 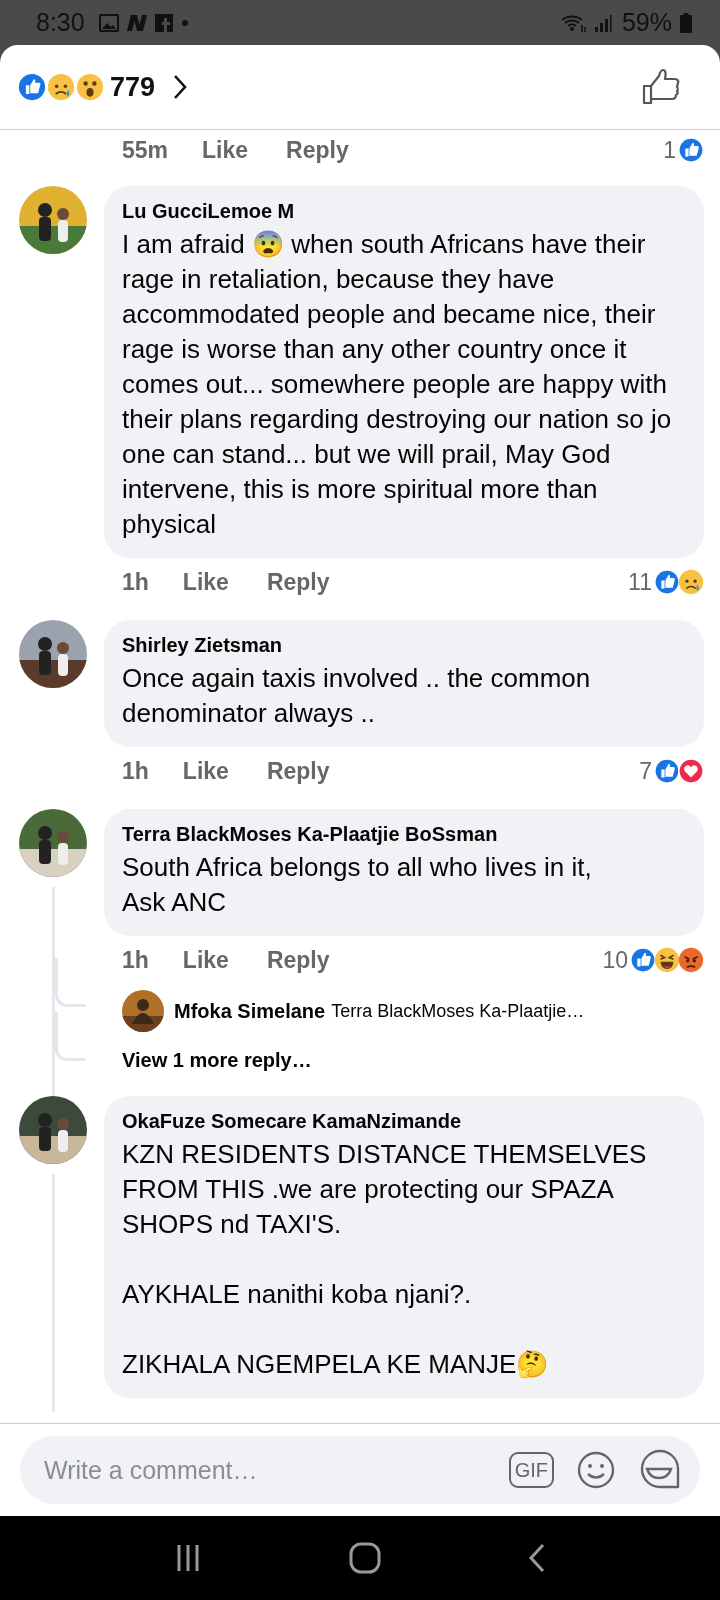 What do you see at coordinates (686, 22) in the screenshot?
I see `battery-icon` at bounding box center [686, 22].